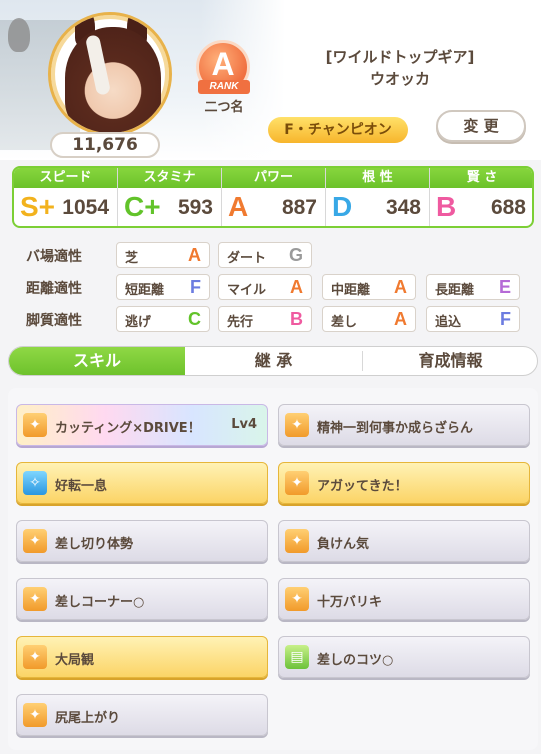  I want to click on aptitude-grade: G, so click(295, 255).